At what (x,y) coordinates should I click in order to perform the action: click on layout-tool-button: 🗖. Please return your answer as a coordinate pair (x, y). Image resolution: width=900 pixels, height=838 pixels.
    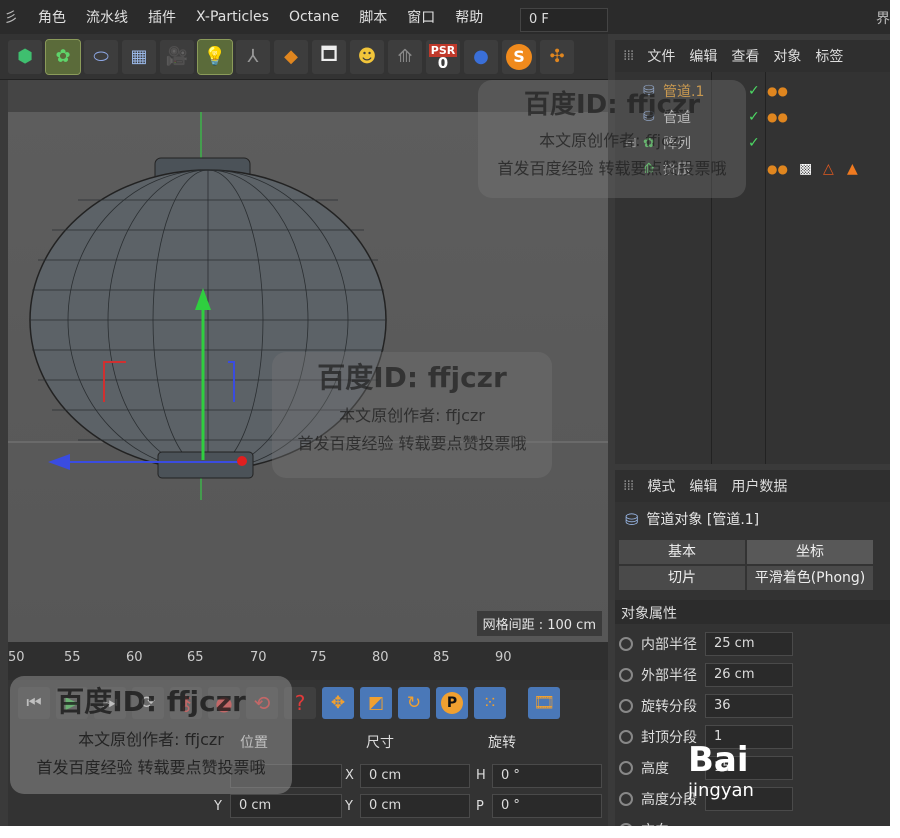
    Looking at the image, I should click on (329, 56).